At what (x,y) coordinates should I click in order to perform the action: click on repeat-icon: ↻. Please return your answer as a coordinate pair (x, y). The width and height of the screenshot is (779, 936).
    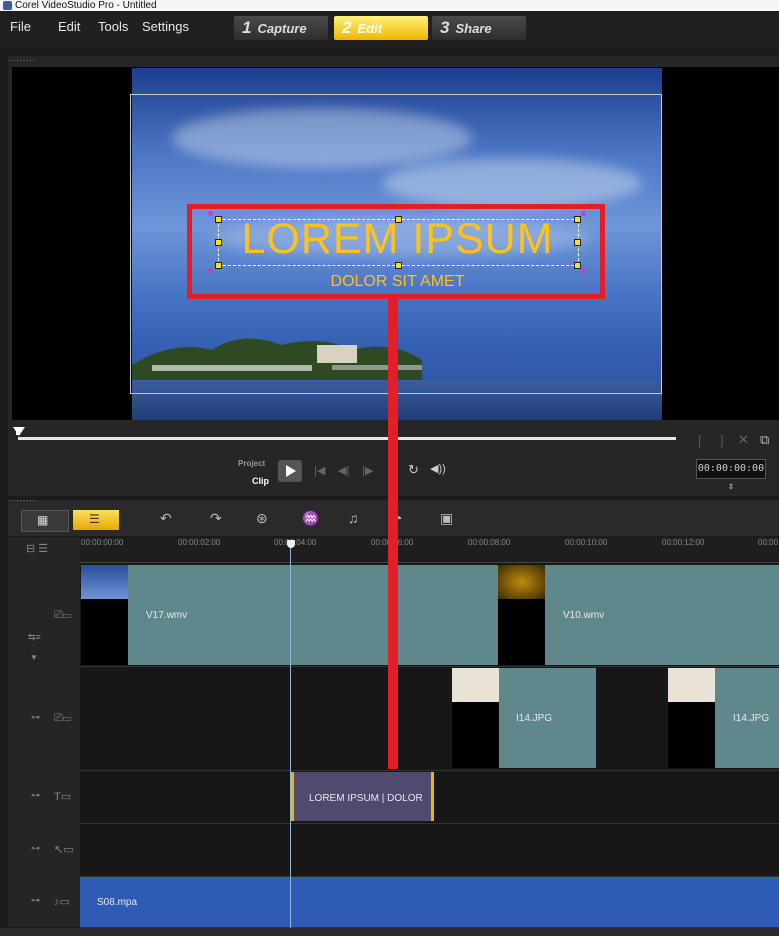
    Looking at the image, I should click on (413, 470).